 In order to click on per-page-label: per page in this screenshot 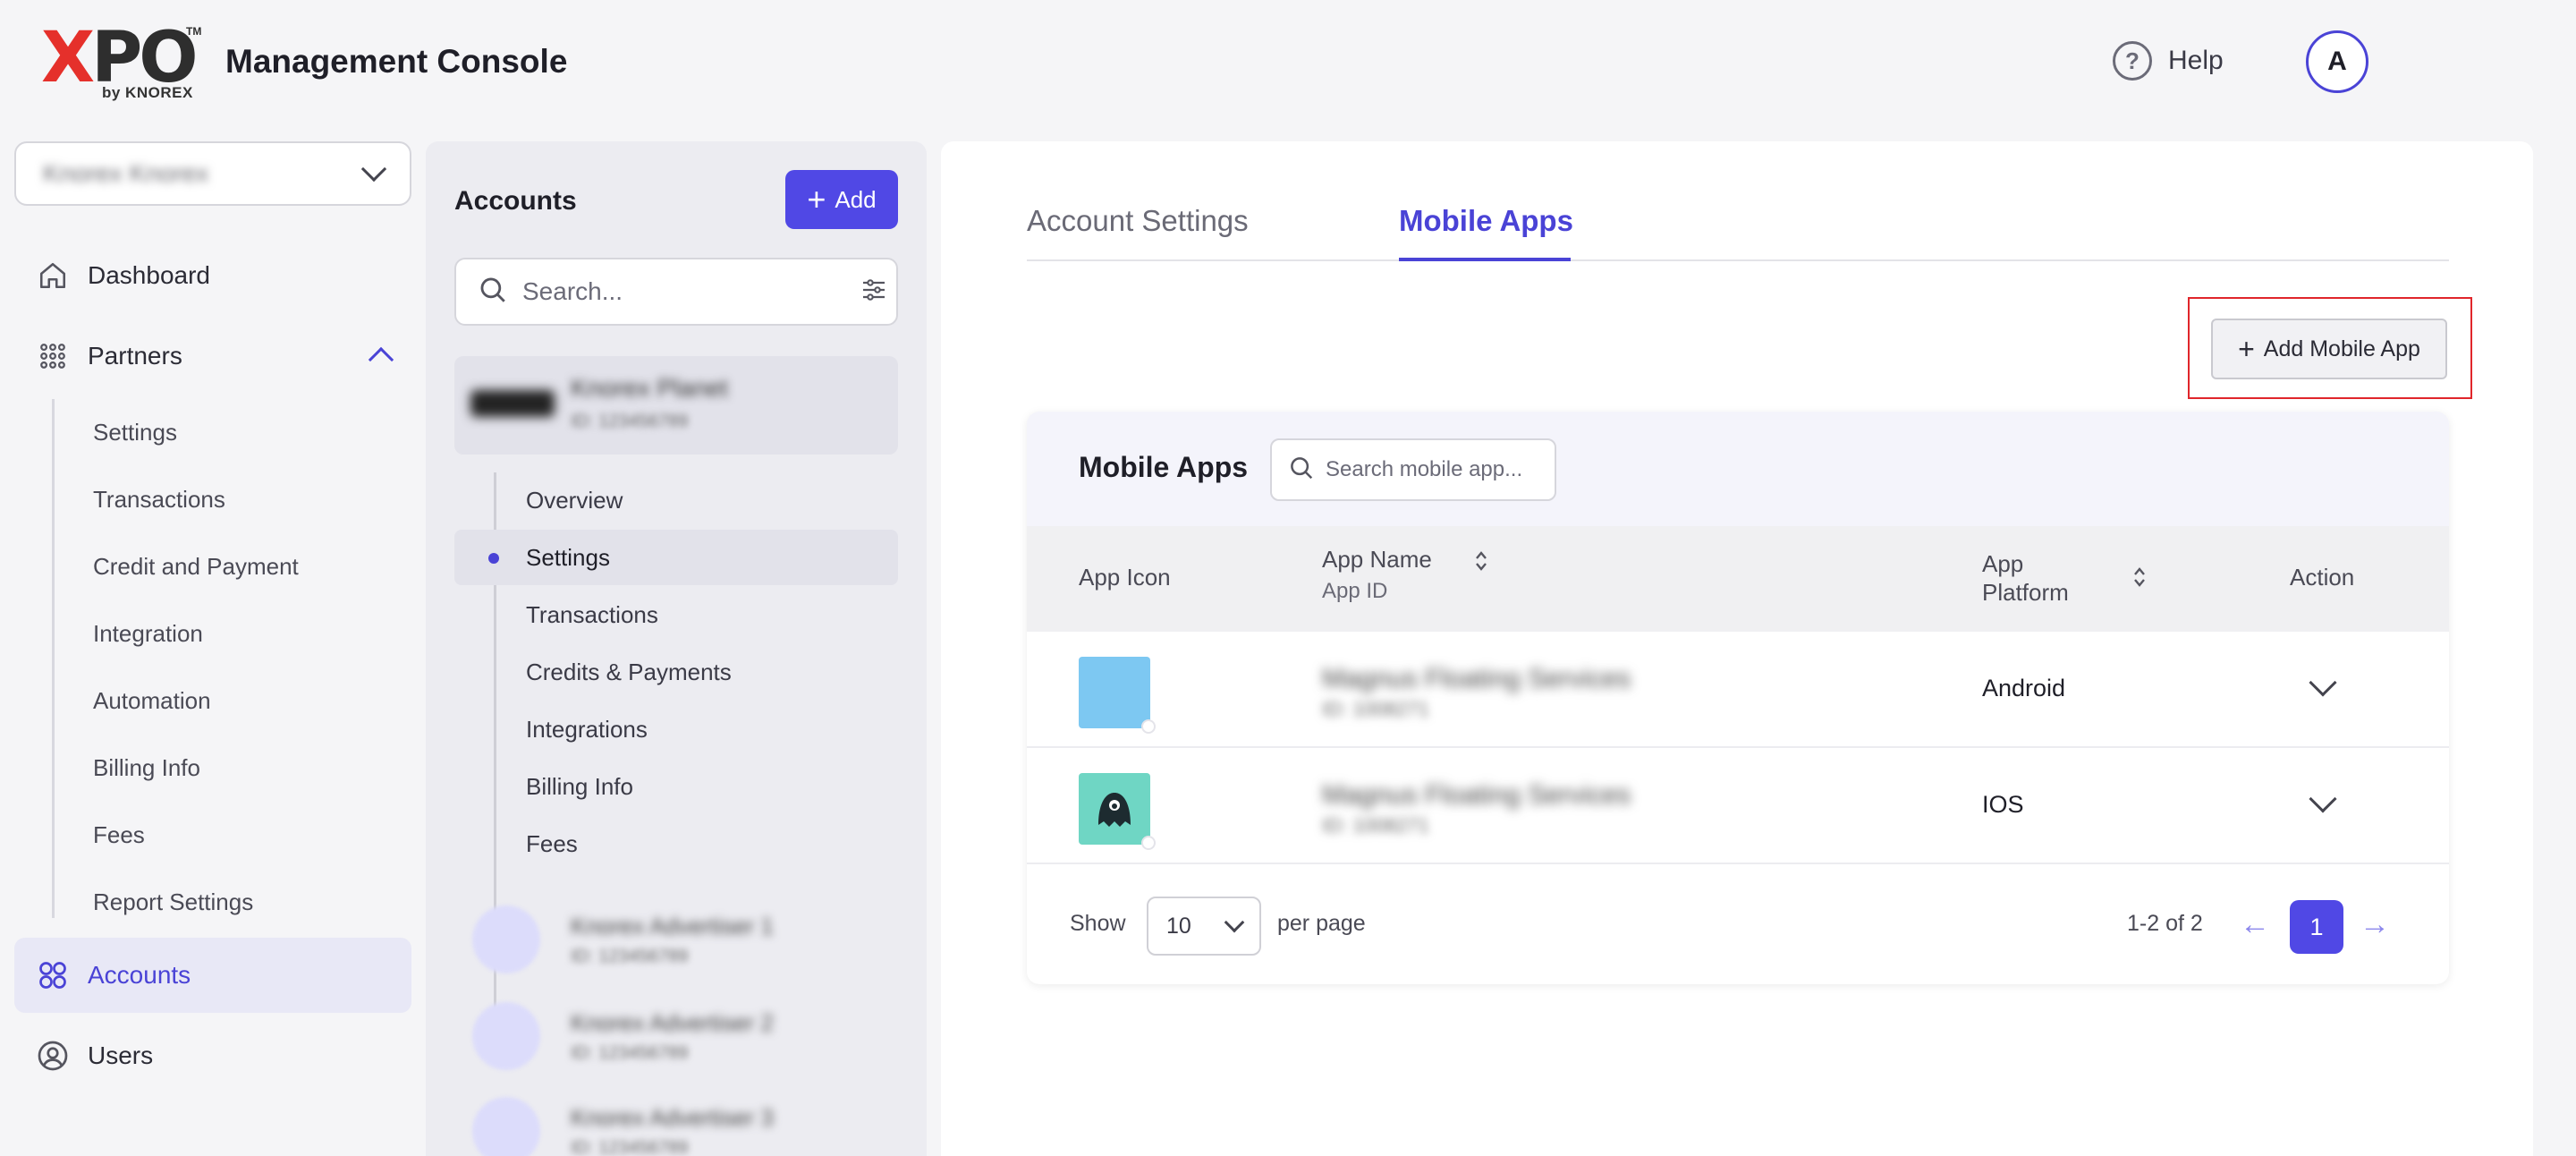, I will do `click(1321, 924)`.